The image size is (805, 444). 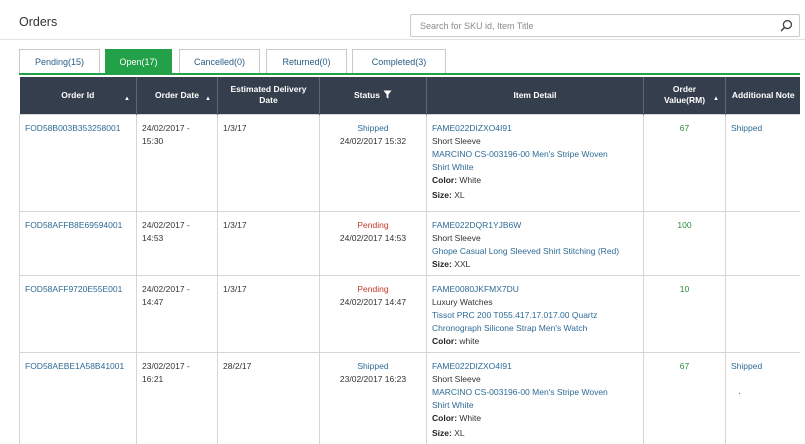 I want to click on item-size: Size: XXL, so click(x=451, y=263).